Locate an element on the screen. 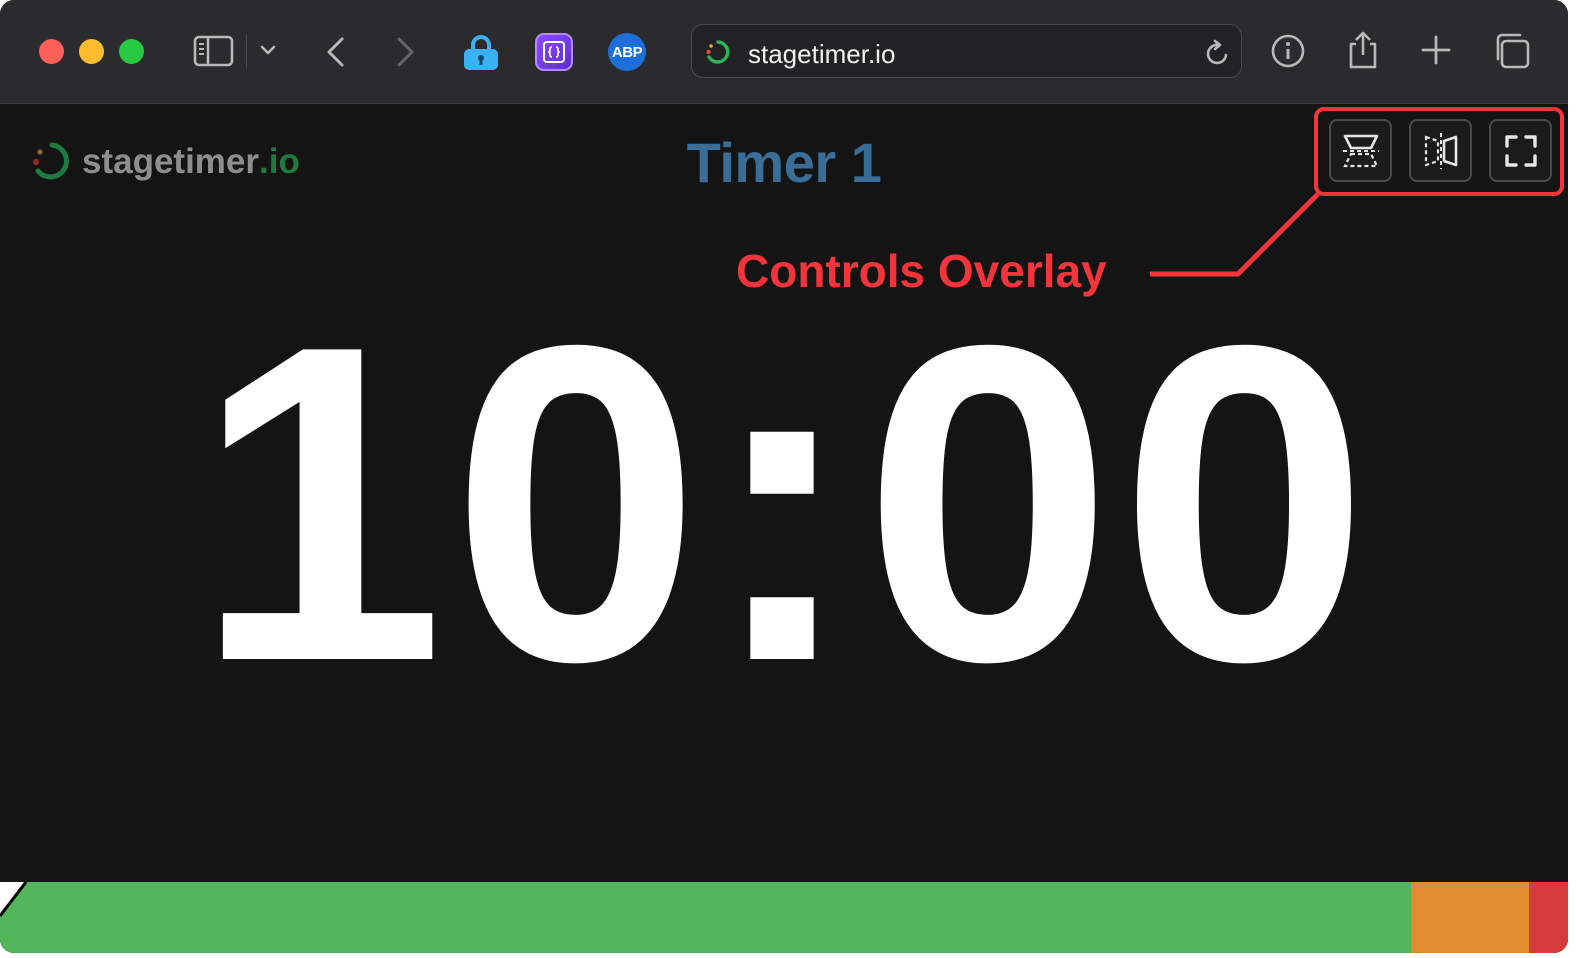 Image resolution: width=1576 pixels, height=958 pixels. json-braces-icon is located at coordinates (554, 52).